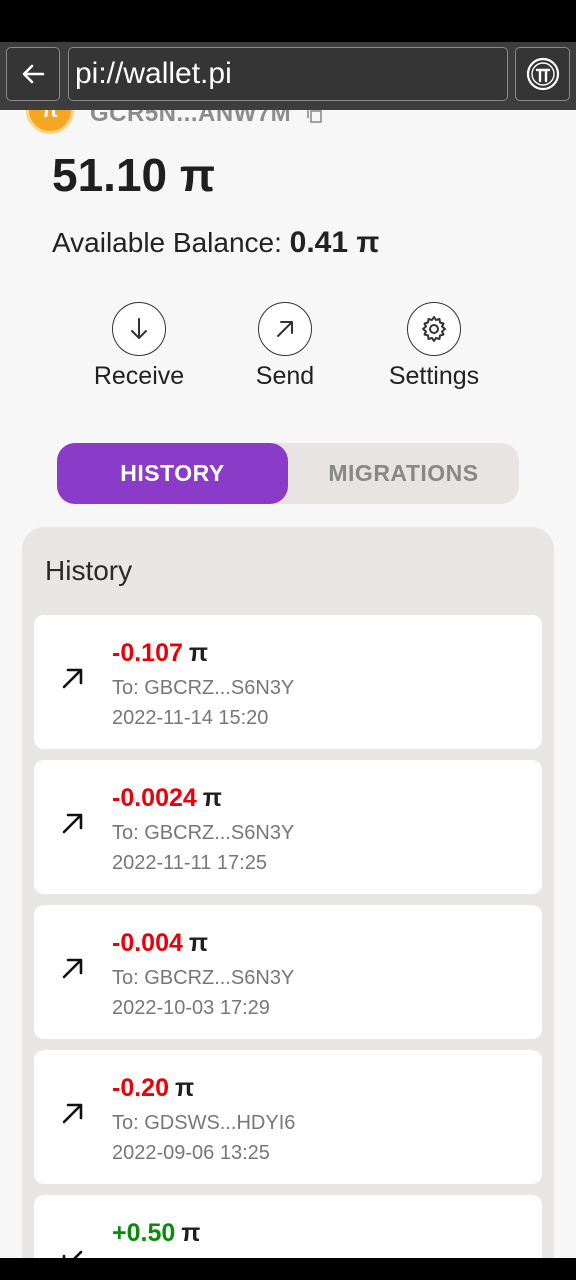  What do you see at coordinates (191, 1008) in the screenshot?
I see `transaction-date: 2022-10-03 17:29` at bounding box center [191, 1008].